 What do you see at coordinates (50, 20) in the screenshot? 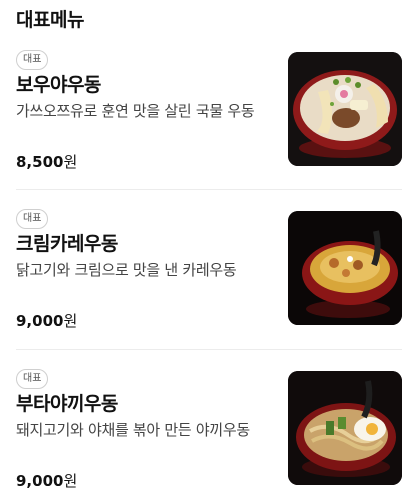
I see `section-title: 대표메뉴` at bounding box center [50, 20].